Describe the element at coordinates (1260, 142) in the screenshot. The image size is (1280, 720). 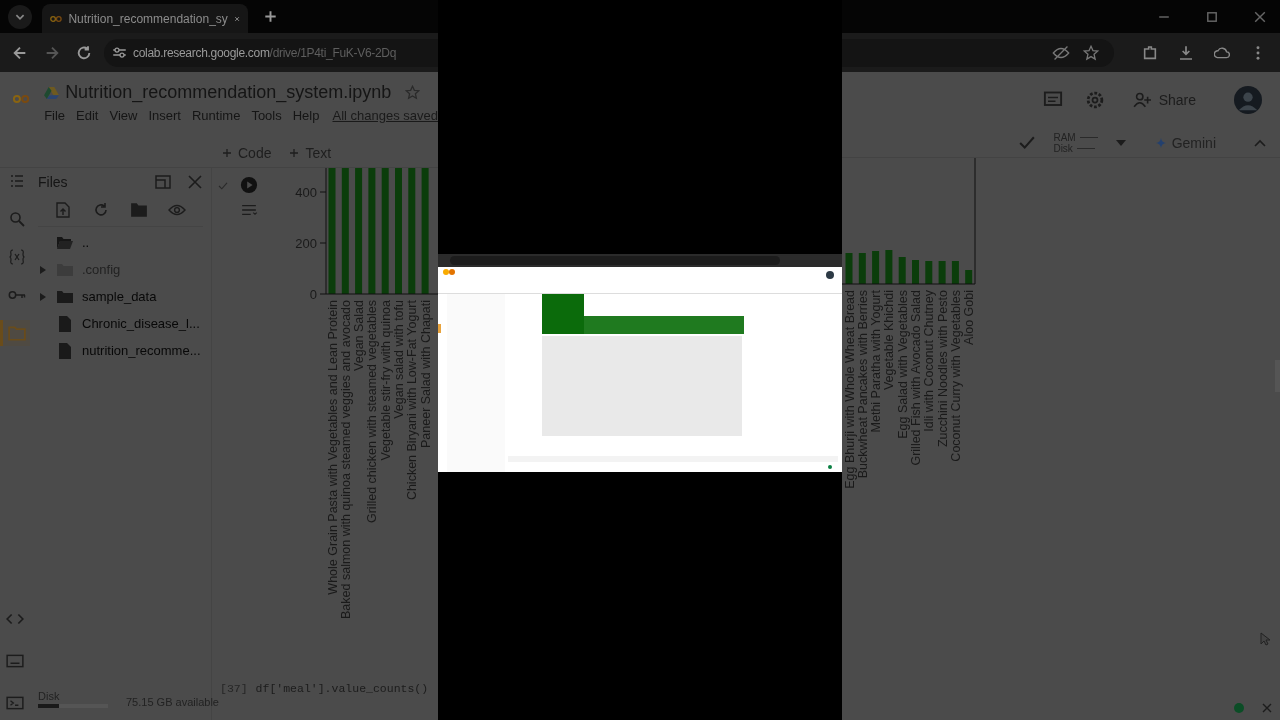
I see `collapse-icon` at that location.